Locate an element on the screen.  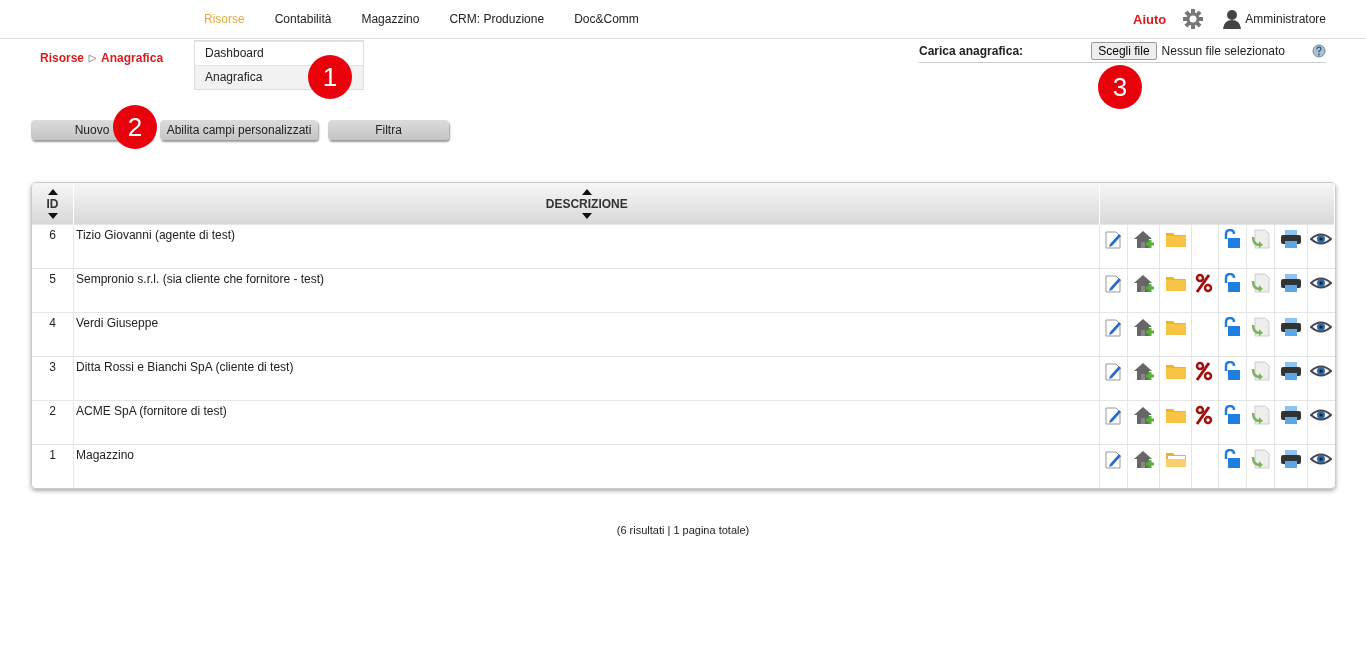
id-cell: 4 is located at coordinates (53, 334).